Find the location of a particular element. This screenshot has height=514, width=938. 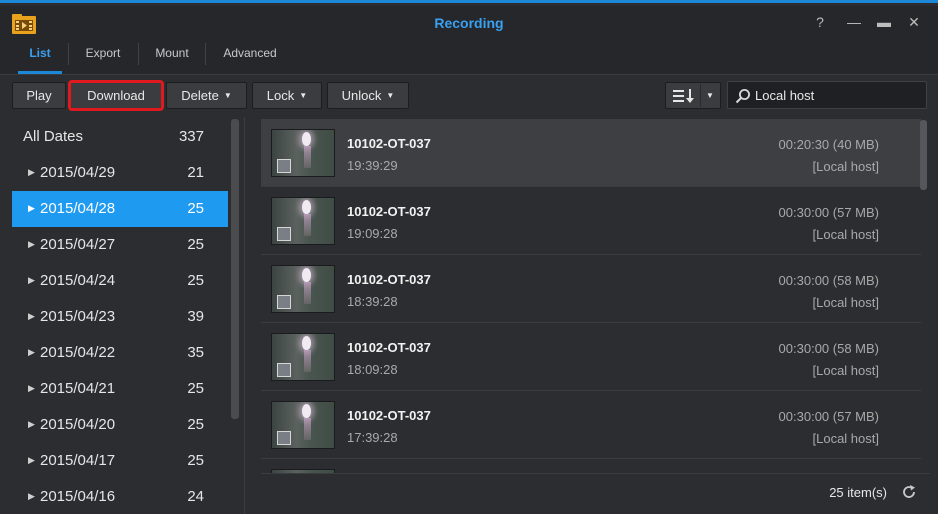

tab-list: List is located at coordinates (40, 56).